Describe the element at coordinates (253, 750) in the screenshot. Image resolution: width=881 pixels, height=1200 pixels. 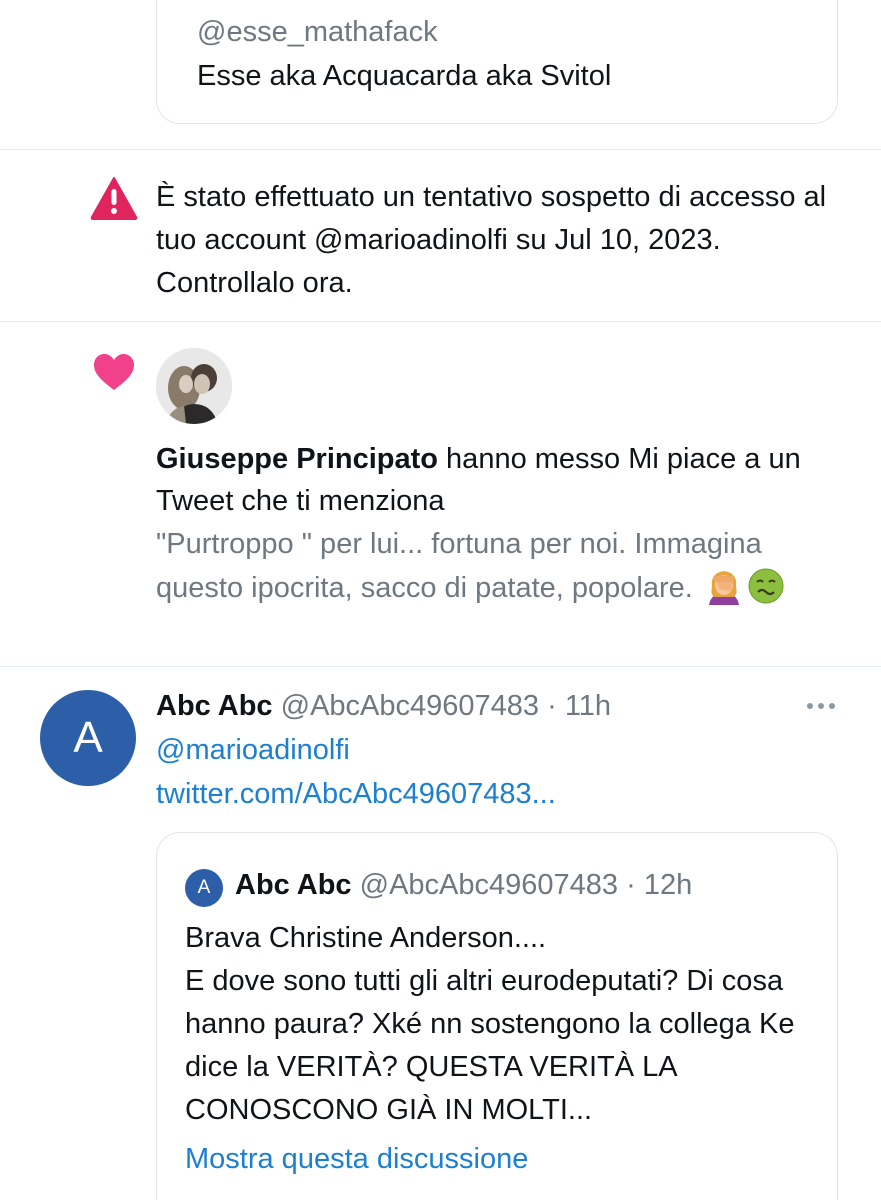
I see `tweet-mention-link: @marioadinolfi` at that location.